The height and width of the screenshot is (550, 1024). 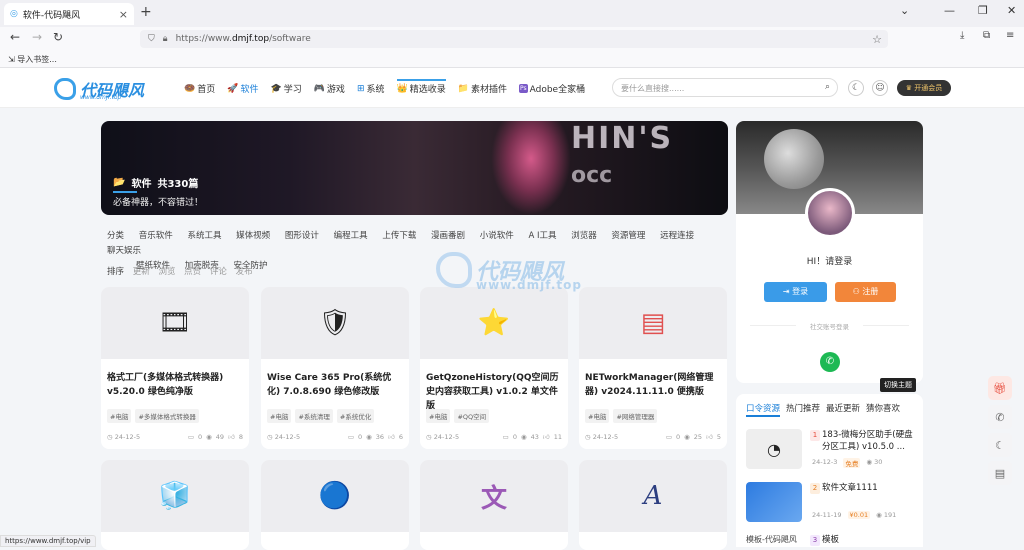 I want to click on menu-item-featured: 👑 精选收录, so click(x=421, y=87).